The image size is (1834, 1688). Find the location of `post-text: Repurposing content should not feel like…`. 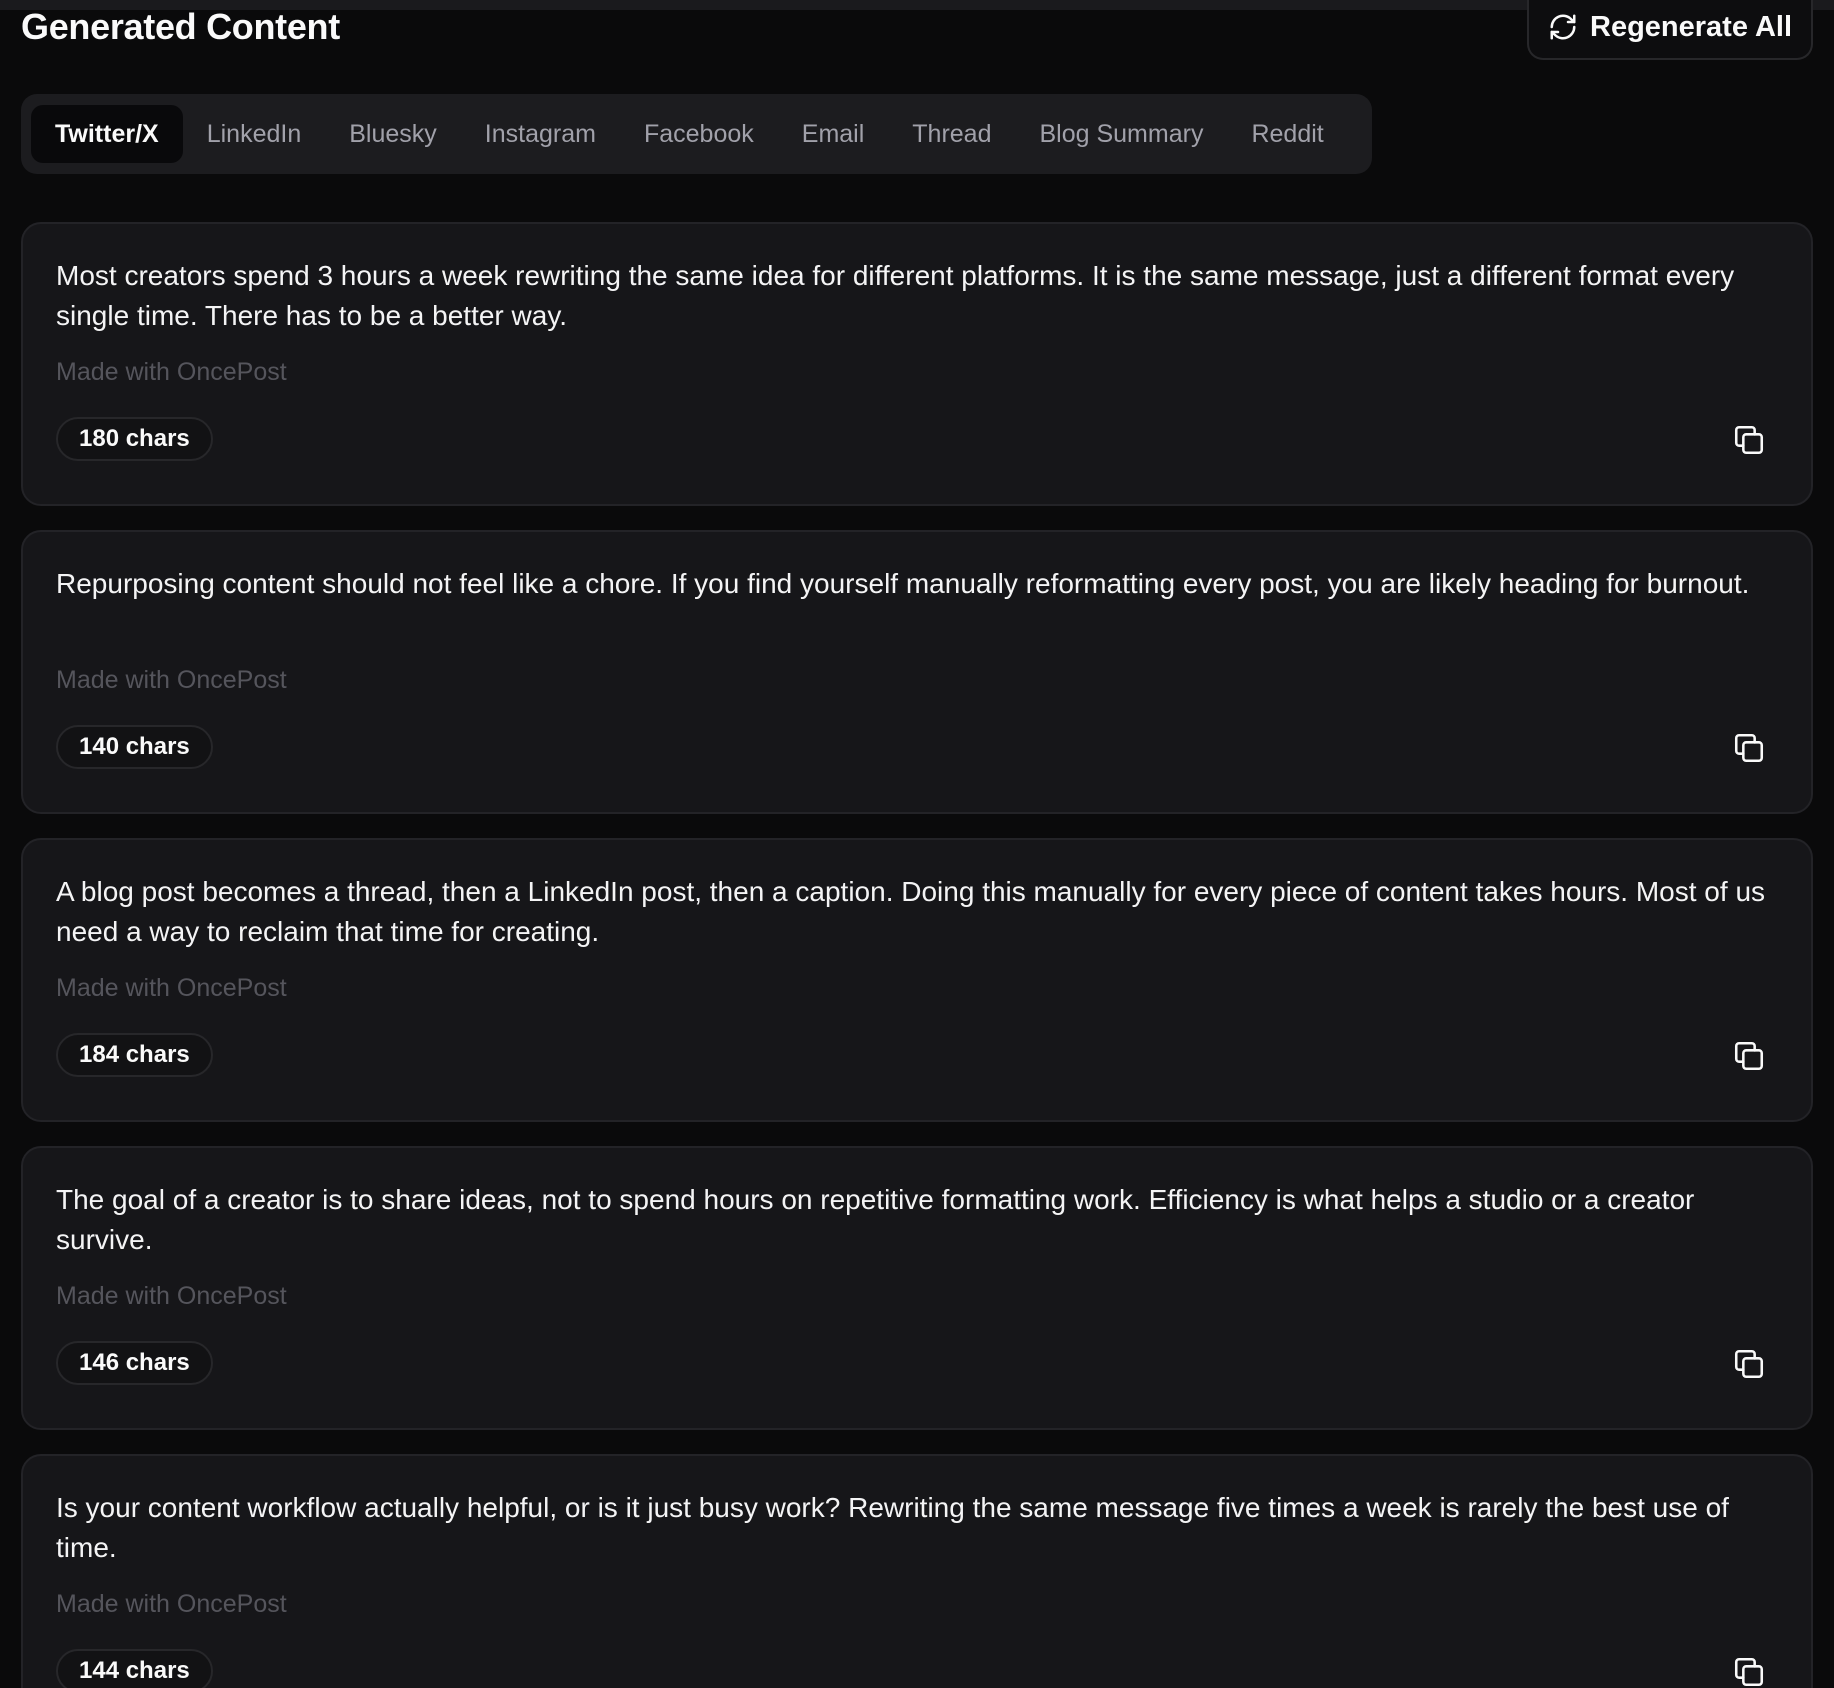

post-text: Repurposing content should not feel like… is located at coordinates (903, 583).